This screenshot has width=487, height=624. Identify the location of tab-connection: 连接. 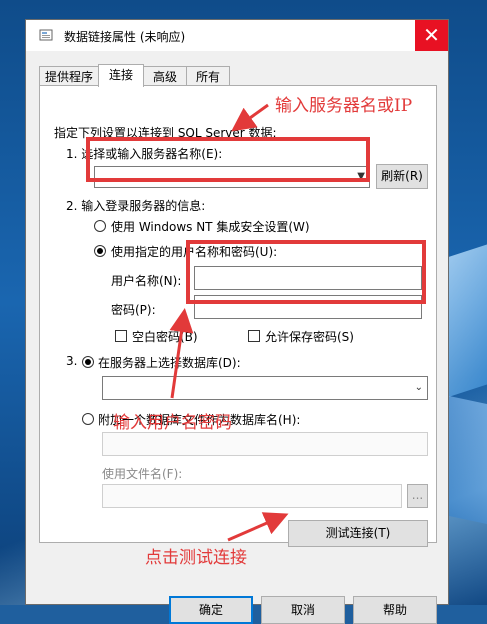
(121, 75).